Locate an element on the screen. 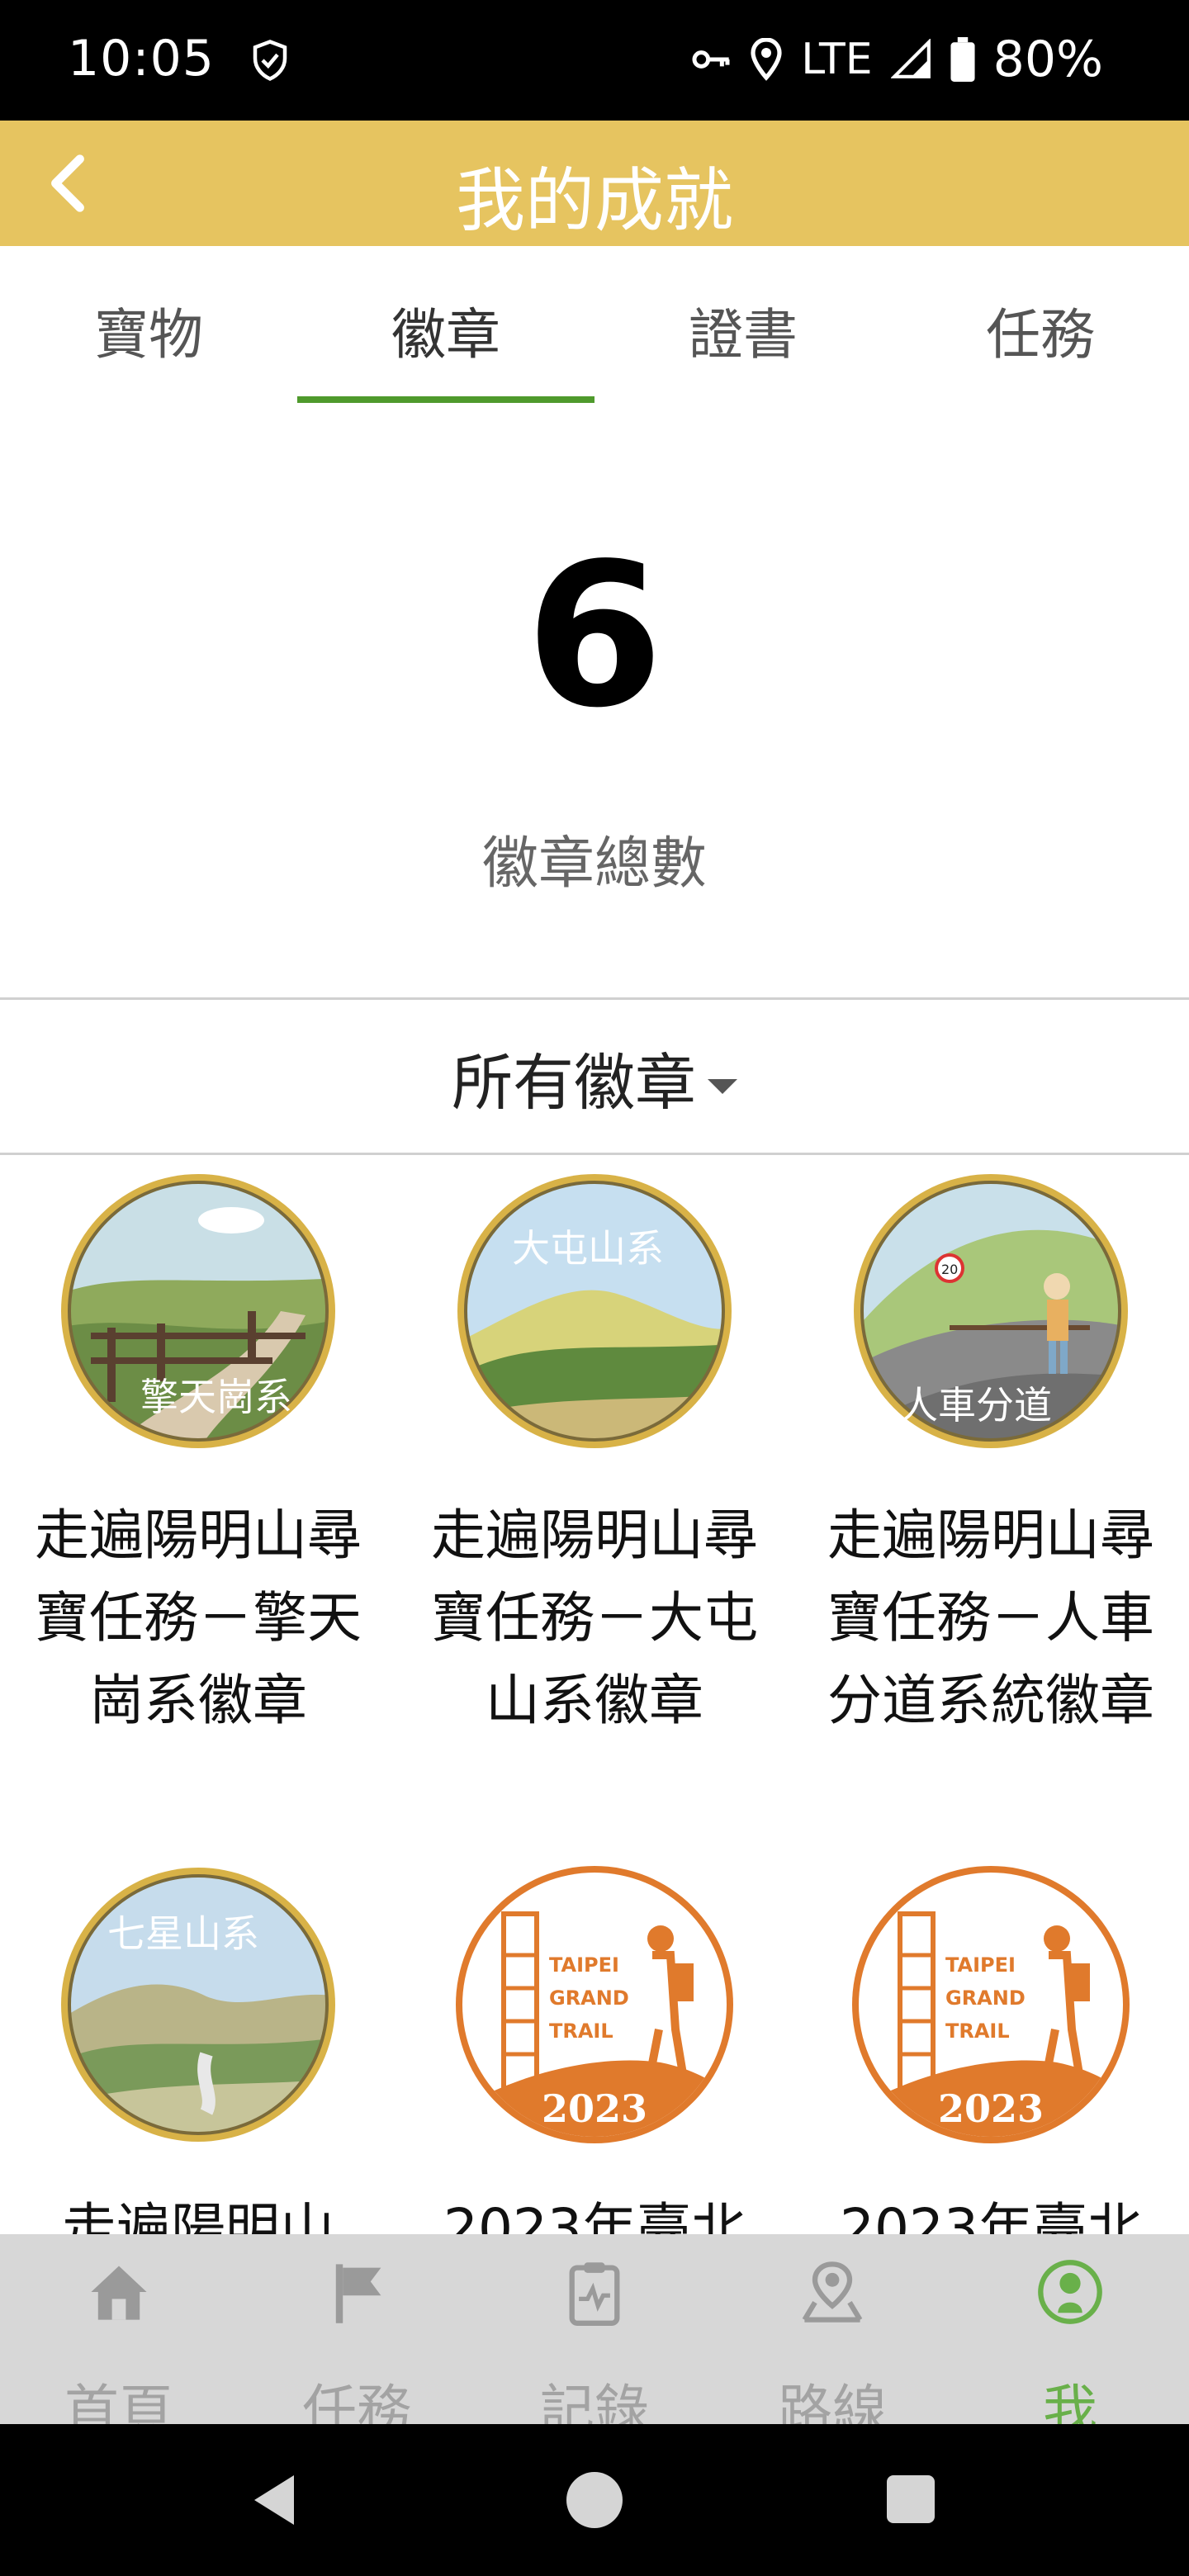  badge-title: 走遍陽明山尋寶任務－大屯山系徽章 is located at coordinates (594, 1617).